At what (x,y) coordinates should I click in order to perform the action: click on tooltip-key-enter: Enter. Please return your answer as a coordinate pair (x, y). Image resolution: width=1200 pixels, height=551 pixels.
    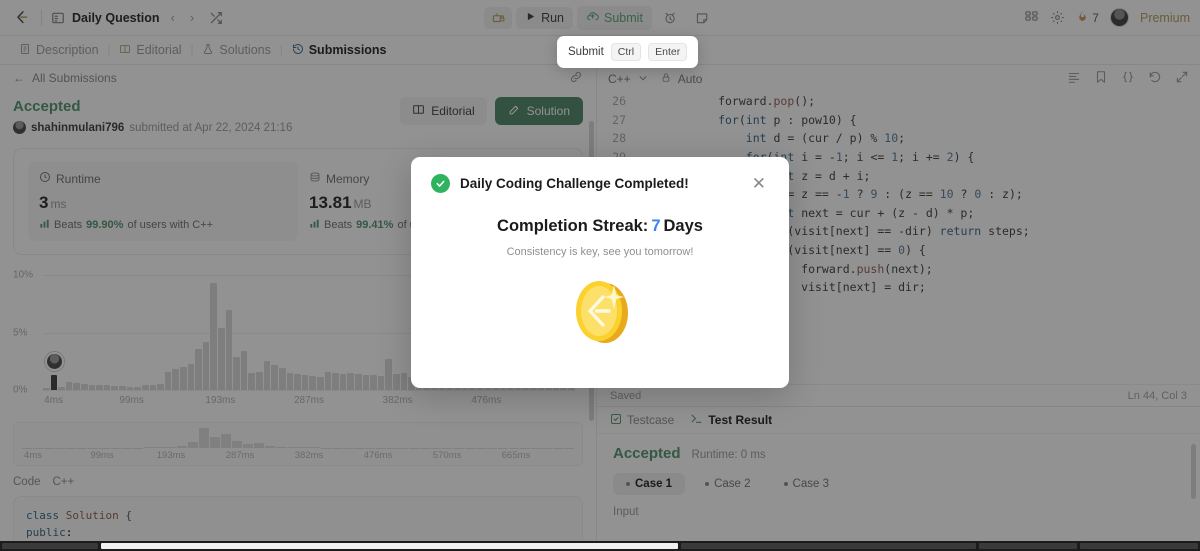
    Looking at the image, I should click on (668, 52).